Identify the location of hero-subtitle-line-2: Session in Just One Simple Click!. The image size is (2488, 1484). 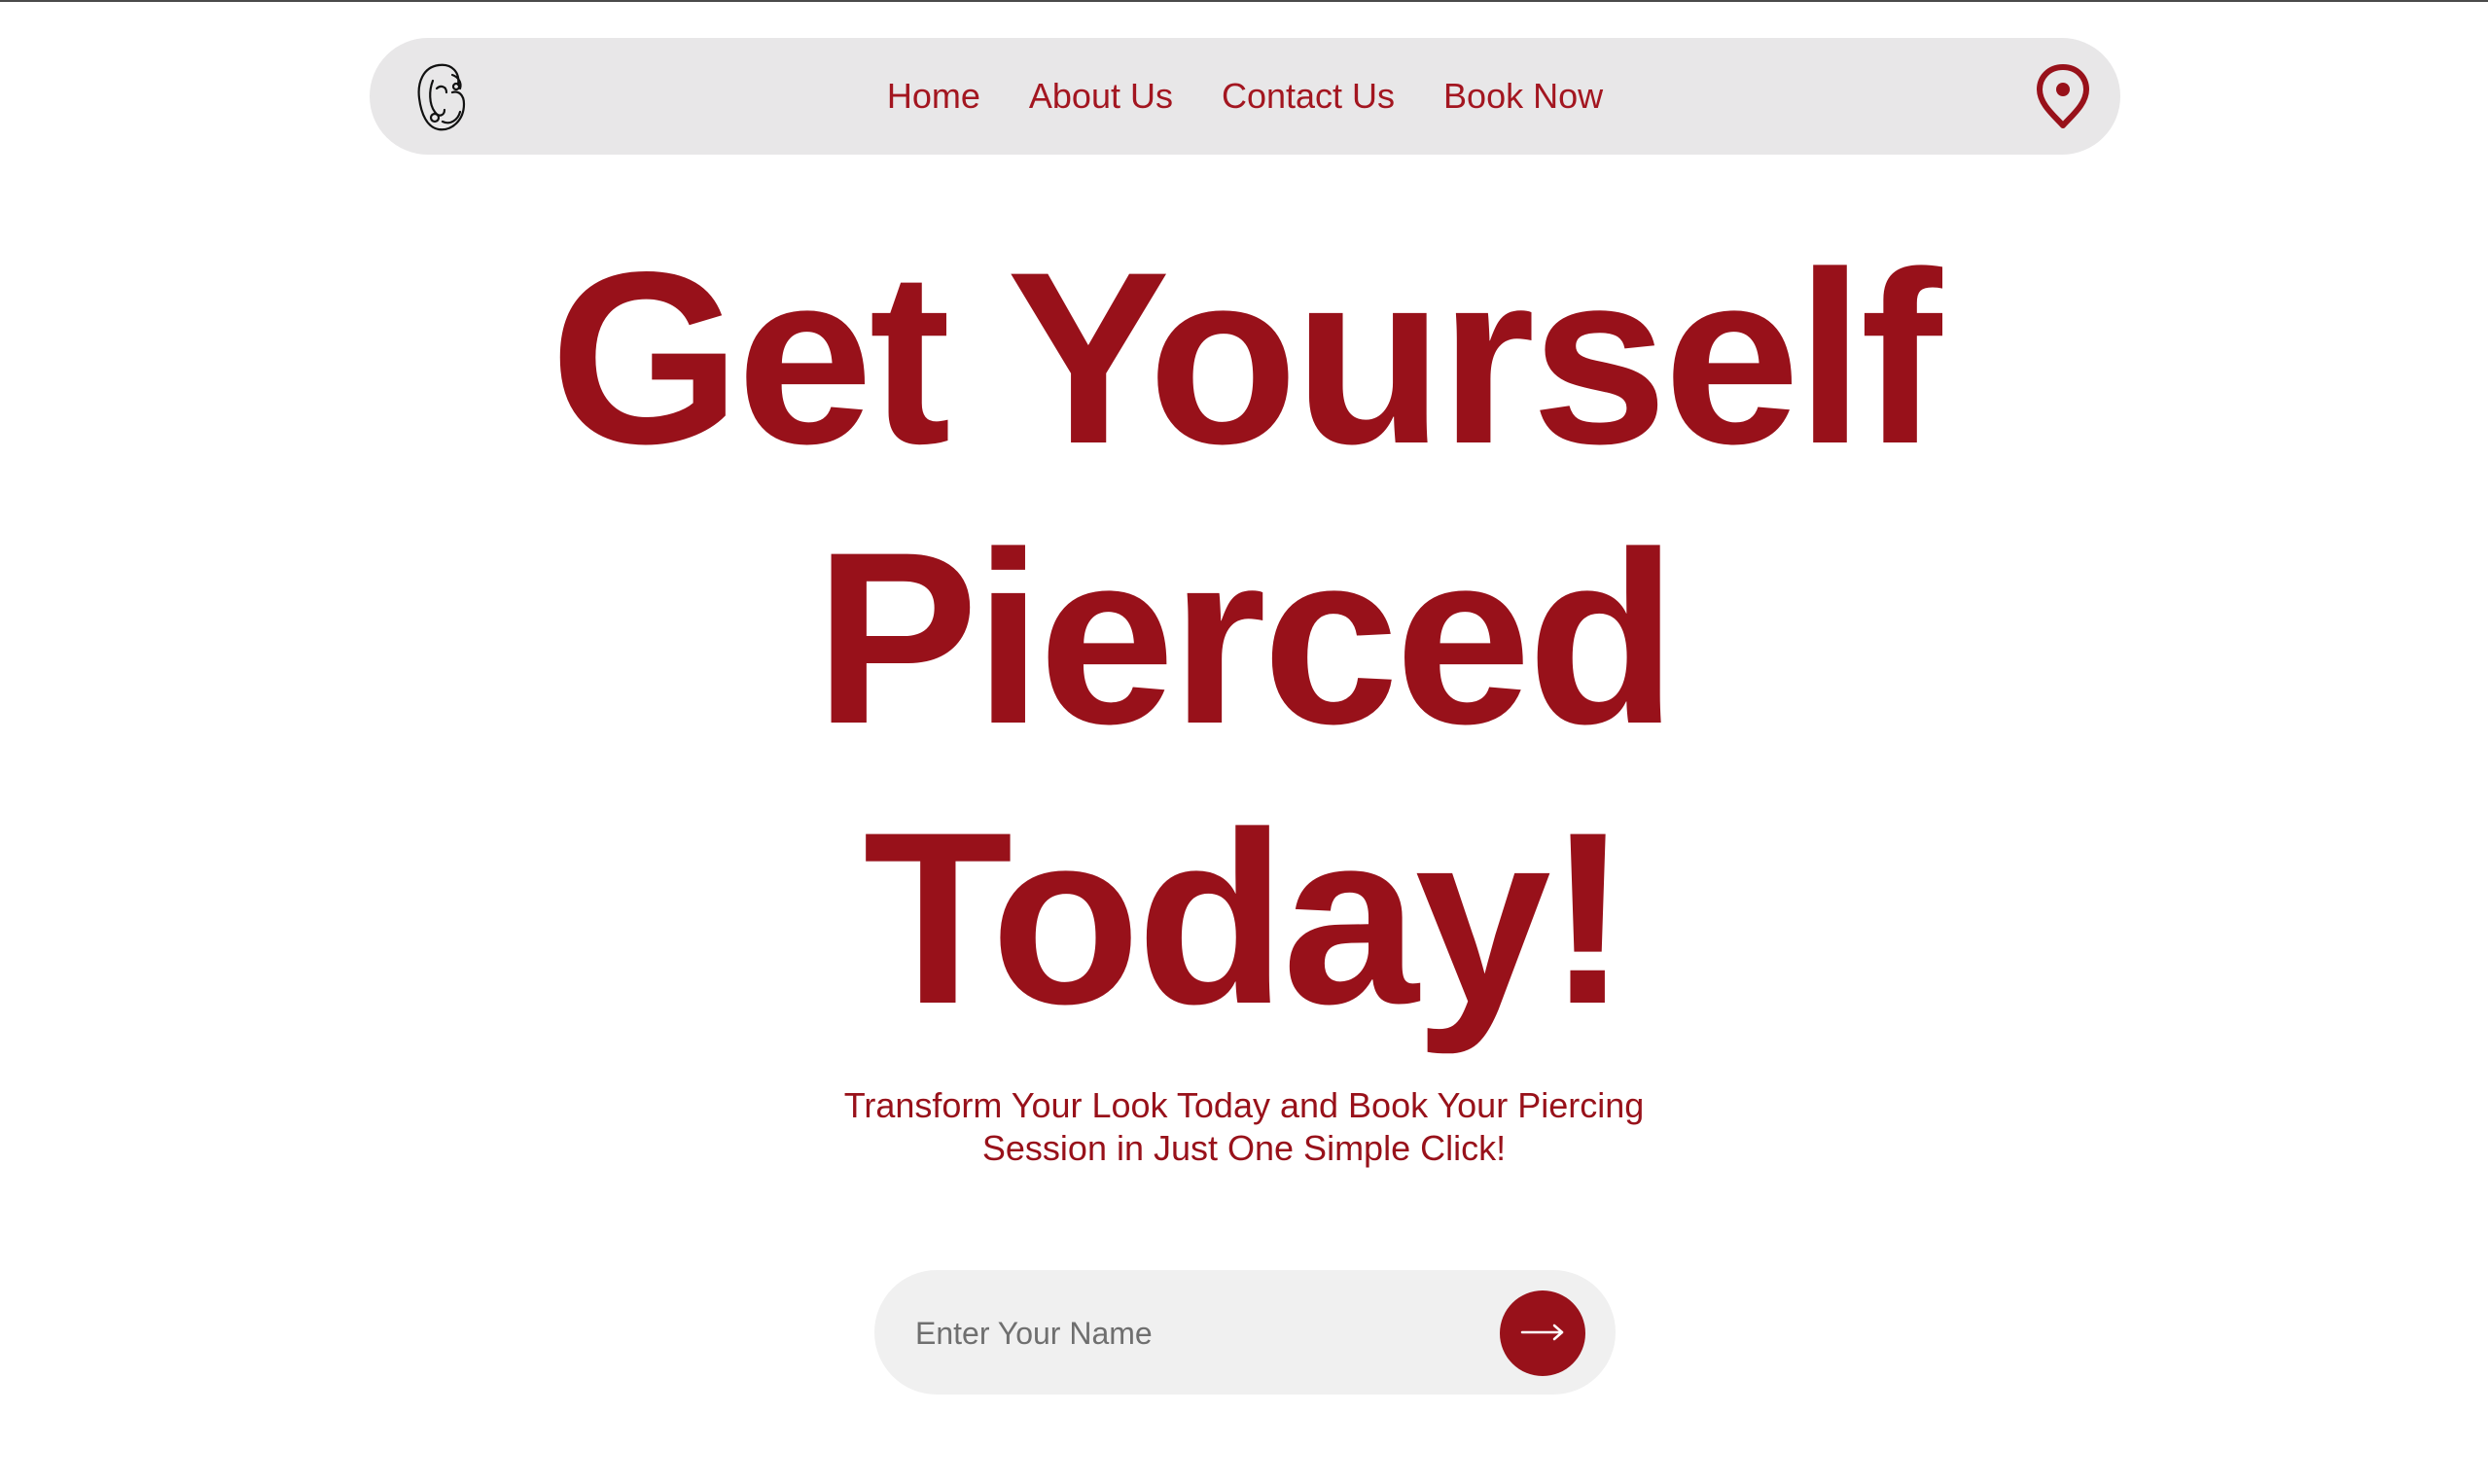
(1244, 1148).